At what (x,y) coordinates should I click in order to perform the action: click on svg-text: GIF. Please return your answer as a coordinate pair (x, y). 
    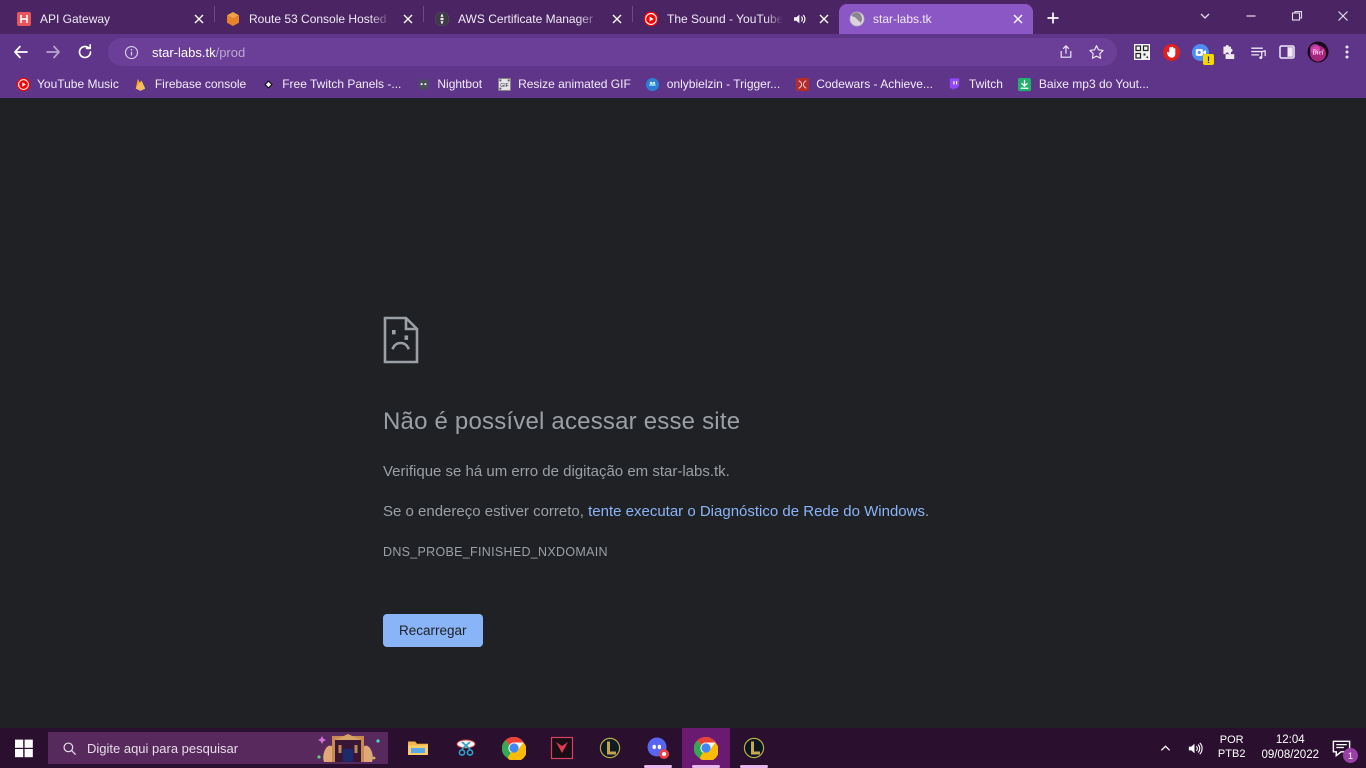
    Looking at the image, I should click on (504, 85).